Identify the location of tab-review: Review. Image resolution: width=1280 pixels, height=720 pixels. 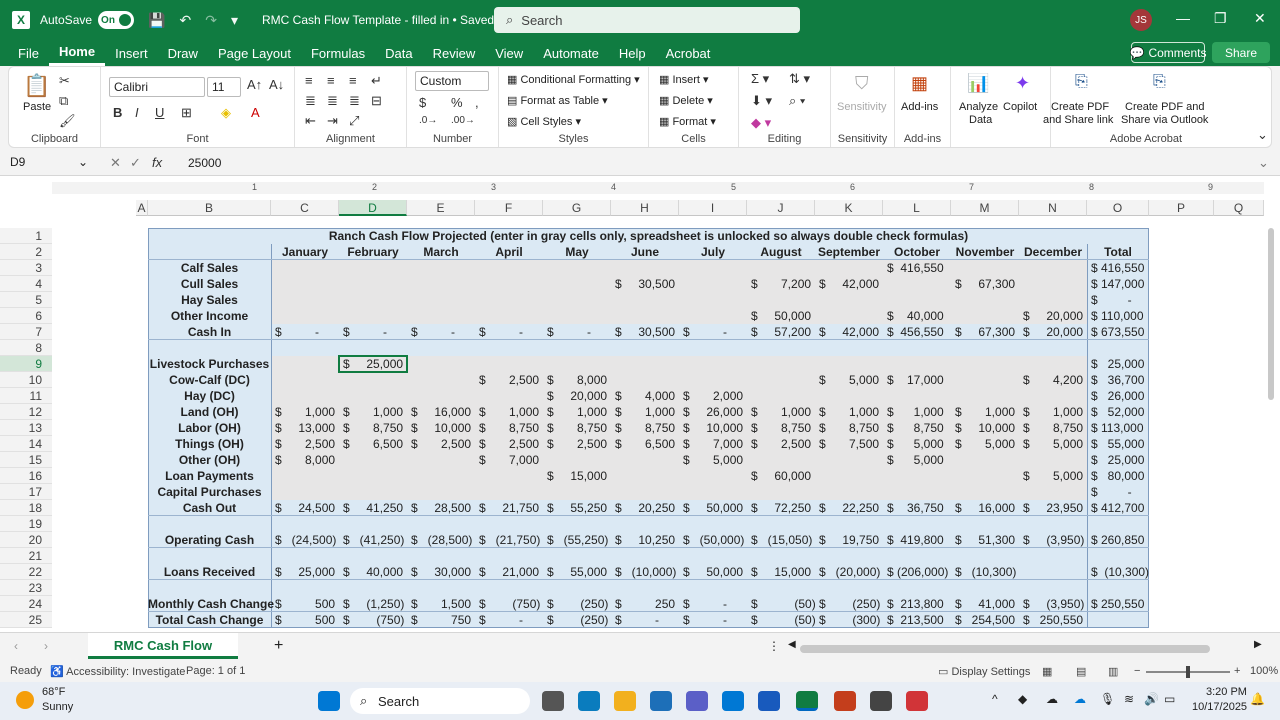
(454, 53).